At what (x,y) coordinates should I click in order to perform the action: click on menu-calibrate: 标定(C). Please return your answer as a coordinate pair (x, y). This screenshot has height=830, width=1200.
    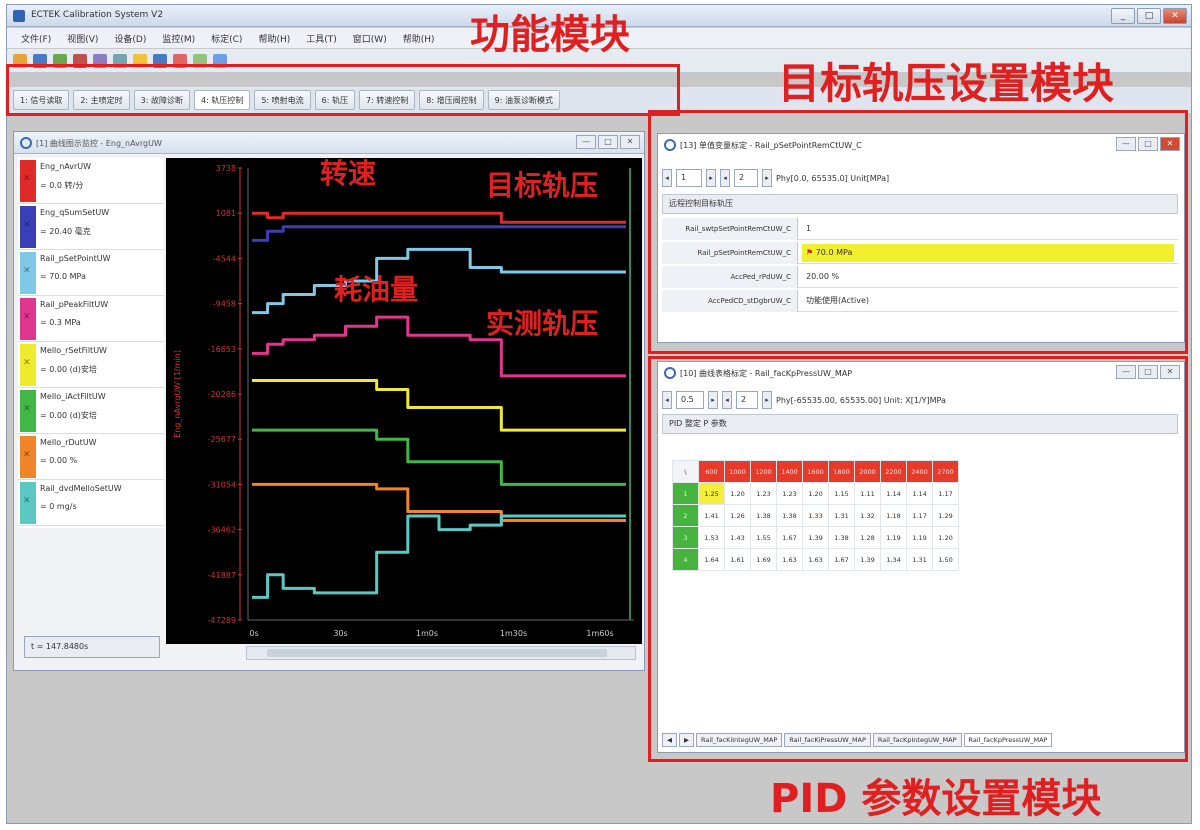
    Looking at the image, I should click on (226, 38).